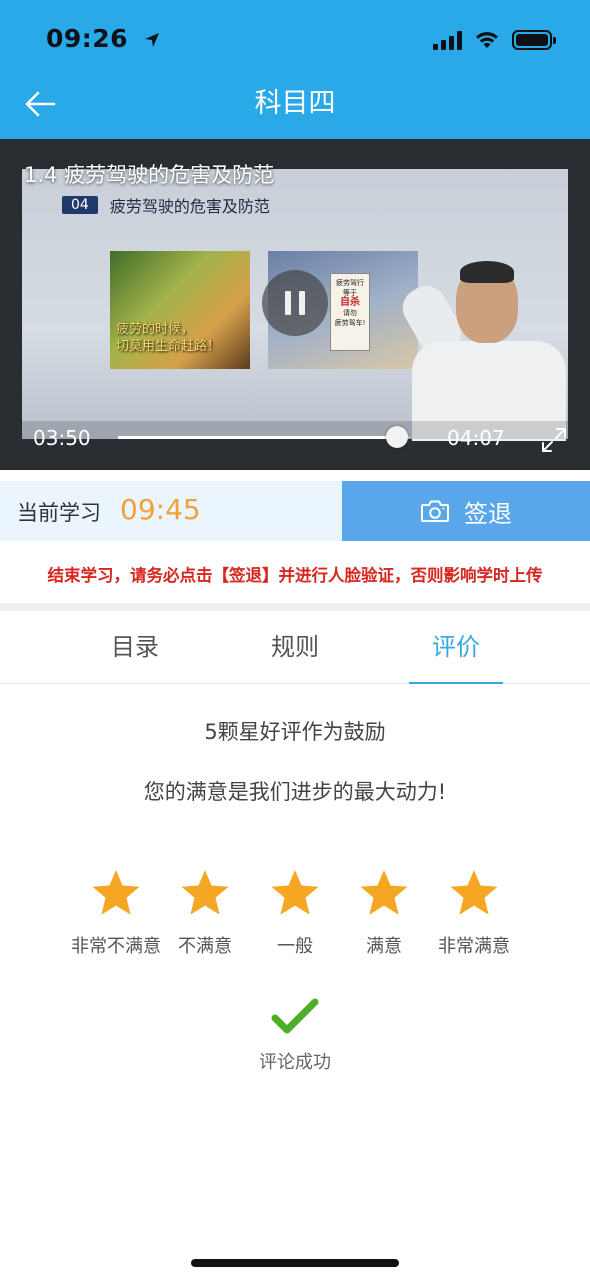  What do you see at coordinates (295, 1016) in the screenshot?
I see `checkmark-icon` at bounding box center [295, 1016].